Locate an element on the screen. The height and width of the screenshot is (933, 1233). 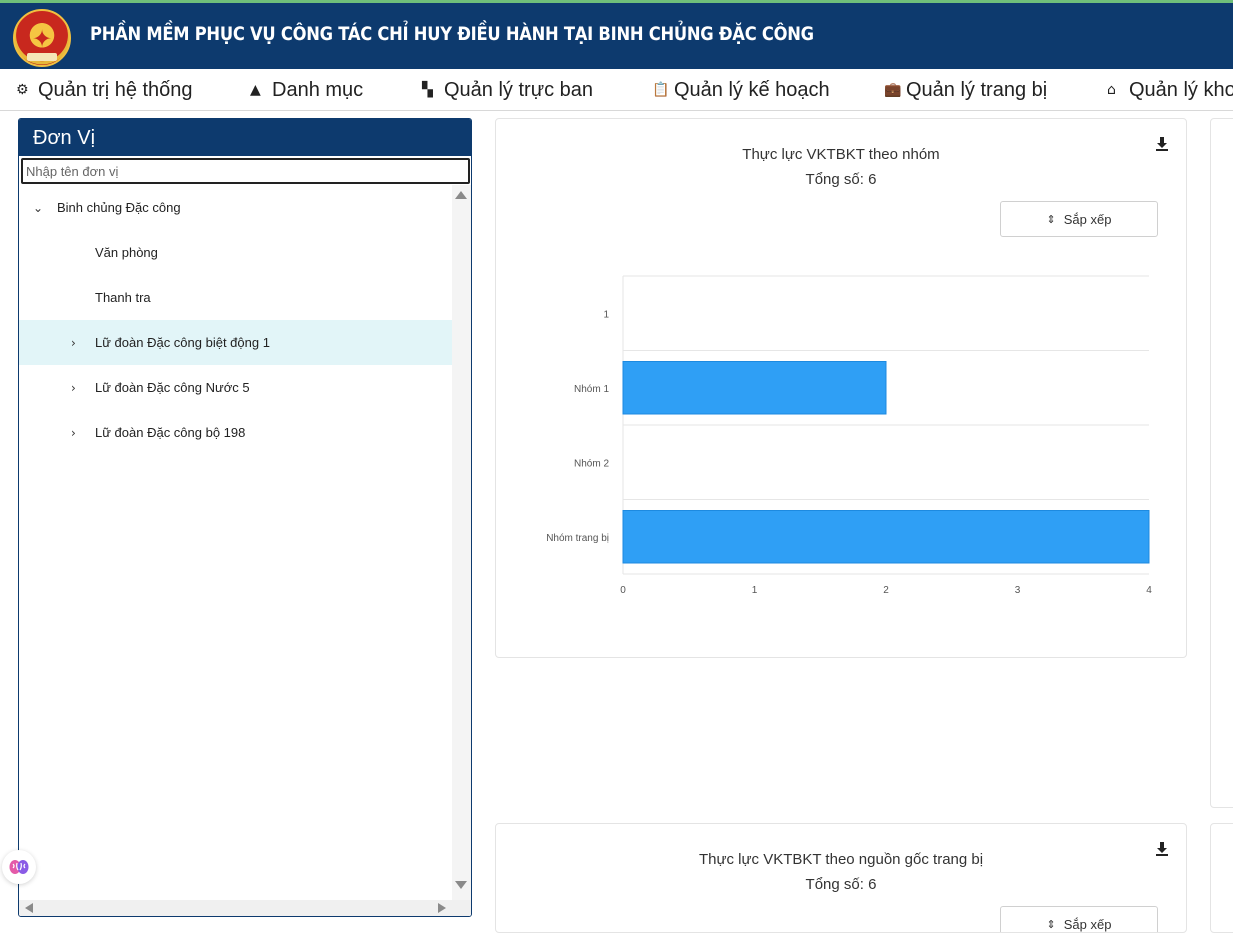
shapes-icon: ▲ is located at coordinates (255, 90).